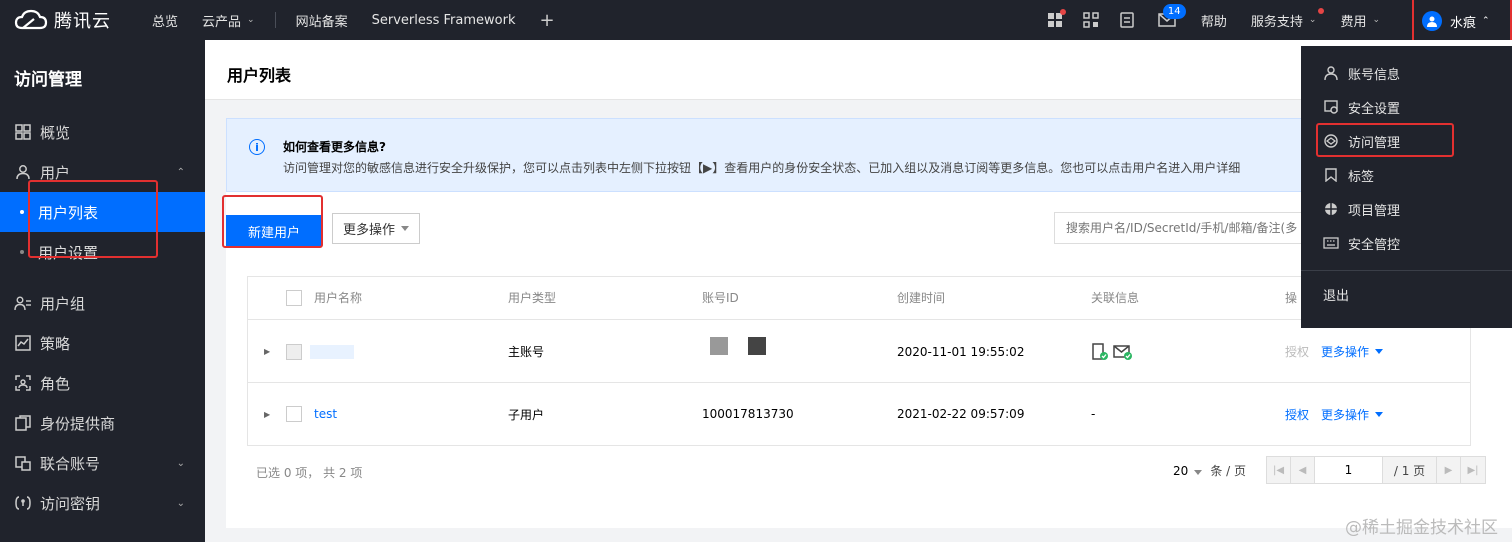 The height and width of the screenshot is (542, 1512). What do you see at coordinates (275, 20) in the screenshot?
I see `nav-divider` at bounding box center [275, 20].